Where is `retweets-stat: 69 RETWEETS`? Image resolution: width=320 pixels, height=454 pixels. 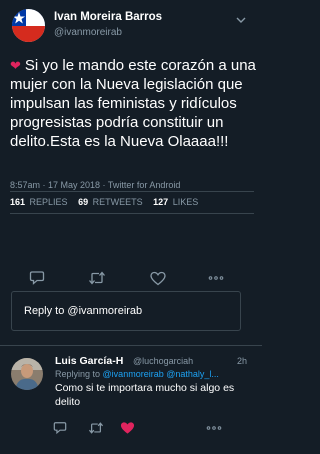 retweets-stat: 69 RETWEETS is located at coordinates (110, 202).